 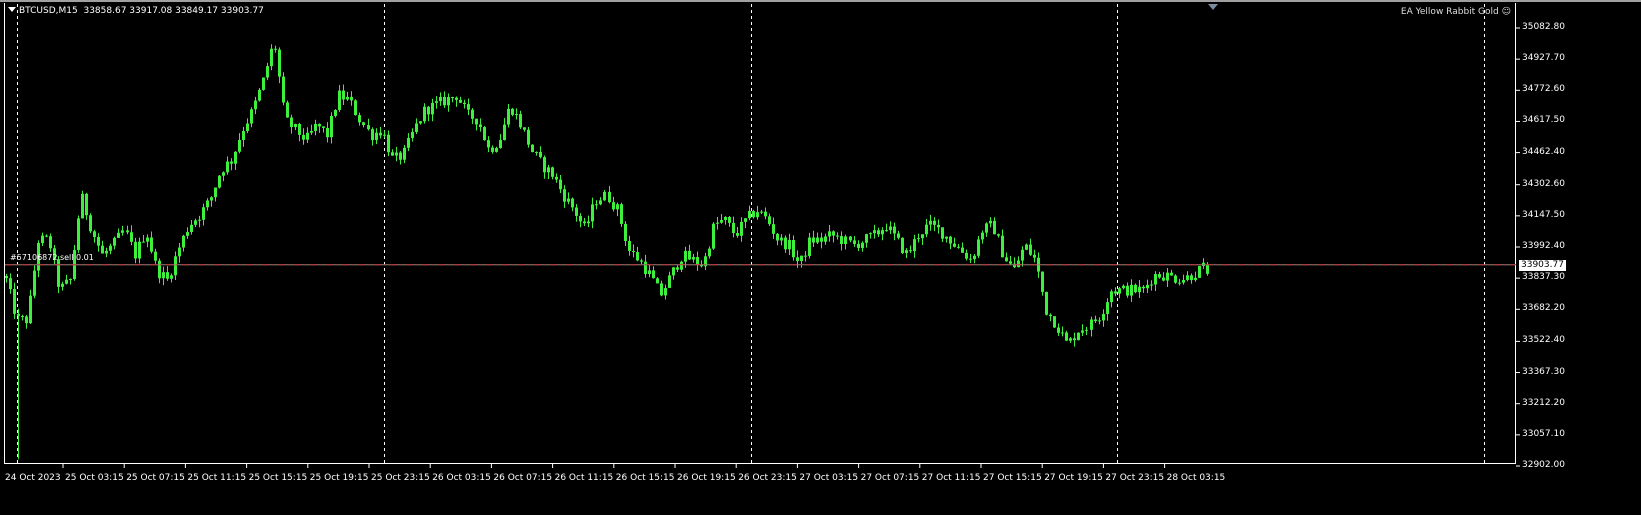 I want to click on x-tick-label: 26 Oct 19:15, so click(x=706, y=478).